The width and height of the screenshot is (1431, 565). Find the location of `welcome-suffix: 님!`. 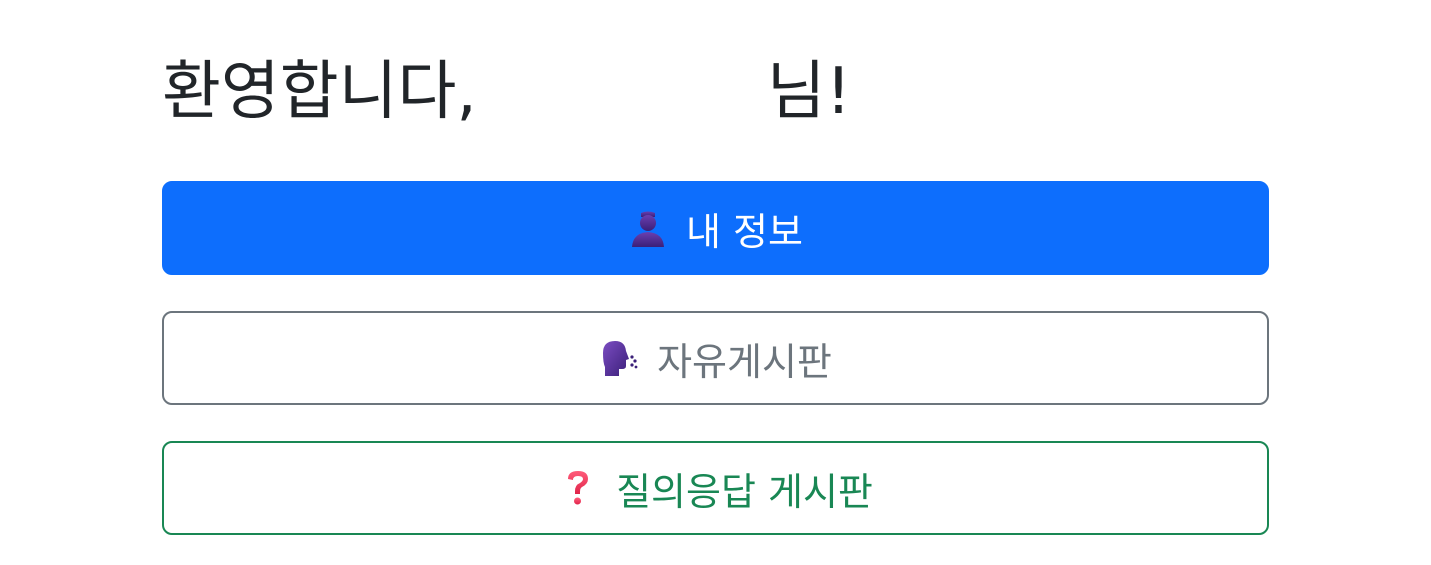

welcome-suffix: 님! is located at coordinates (809, 92).